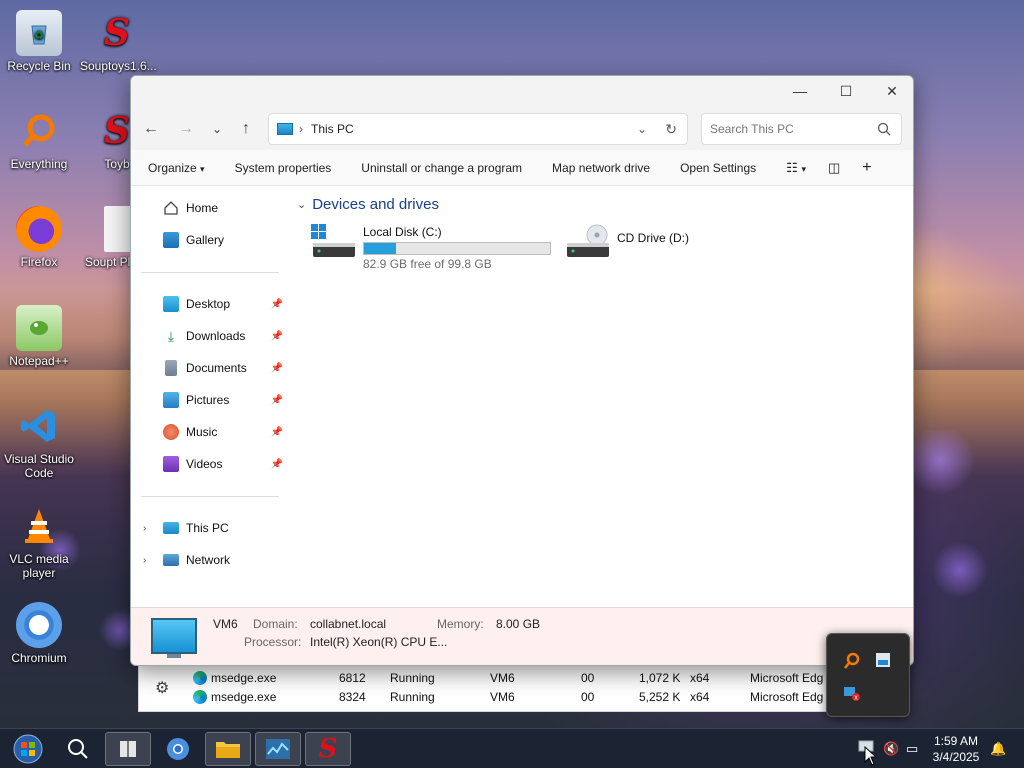 The height and width of the screenshot is (768, 1024). Describe the element at coordinates (171, 432) in the screenshot. I see `music-icon` at that location.